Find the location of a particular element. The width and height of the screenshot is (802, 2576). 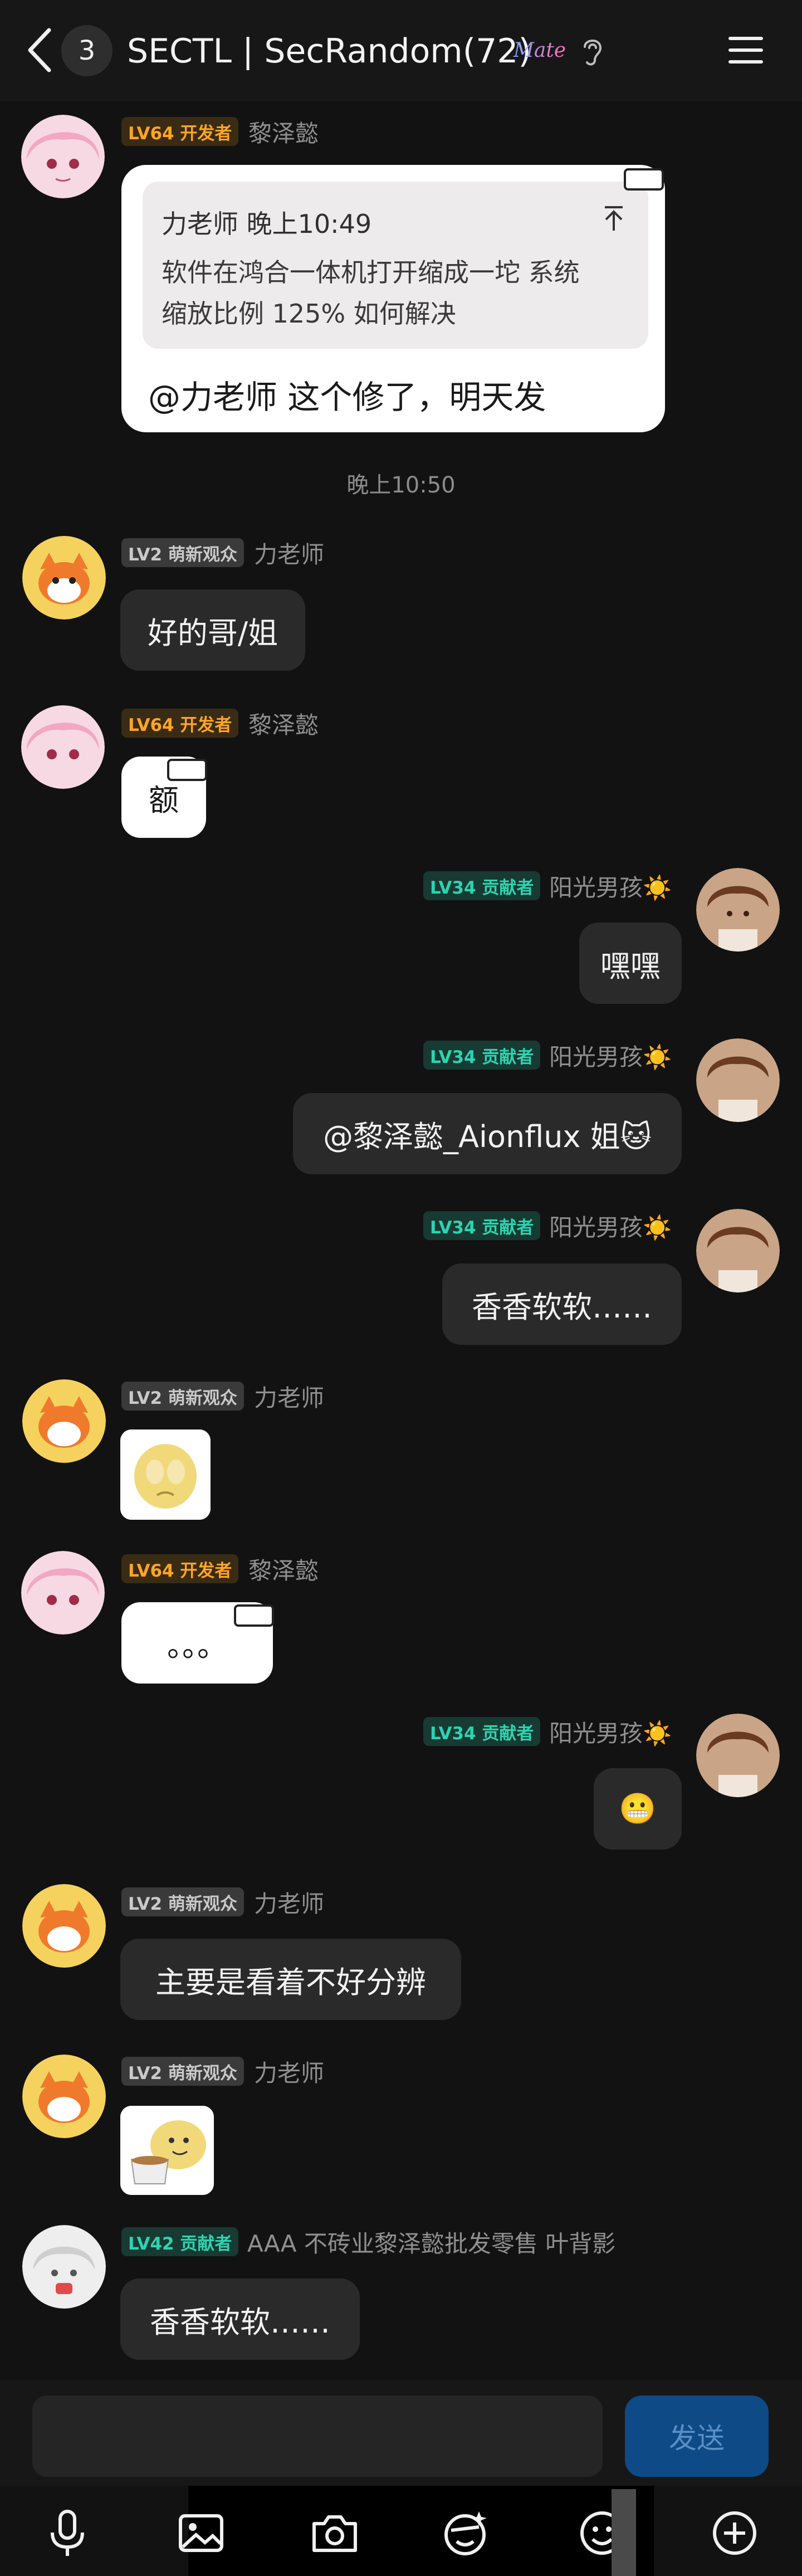

ear-icon is located at coordinates (592, 51).